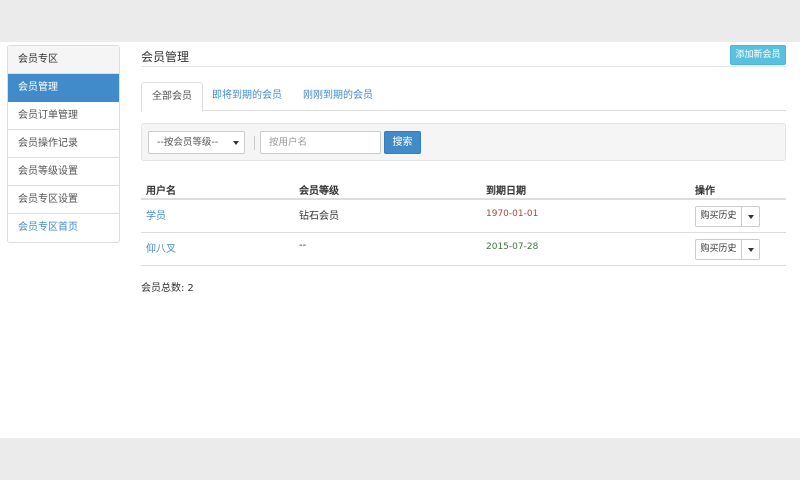 The height and width of the screenshot is (480, 800). I want to click on member-total-value: 2, so click(190, 288).